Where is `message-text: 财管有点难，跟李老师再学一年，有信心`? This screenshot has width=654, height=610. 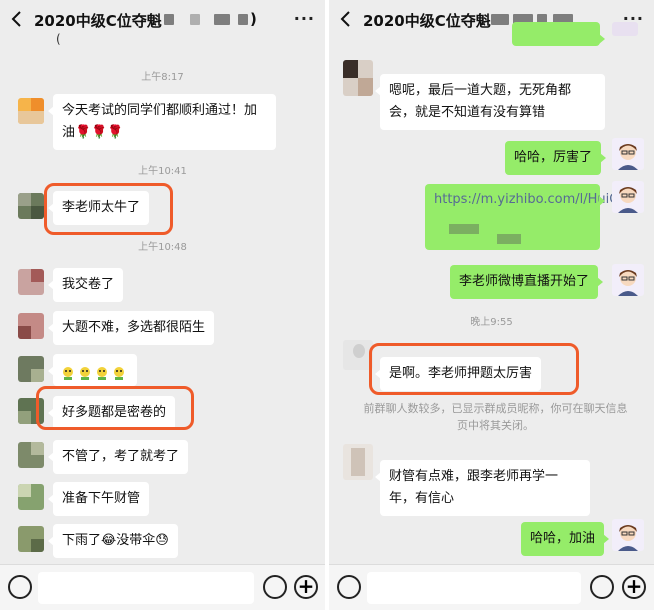 message-text: 财管有点难，跟李老师再学一年，有信心 is located at coordinates (474, 487).